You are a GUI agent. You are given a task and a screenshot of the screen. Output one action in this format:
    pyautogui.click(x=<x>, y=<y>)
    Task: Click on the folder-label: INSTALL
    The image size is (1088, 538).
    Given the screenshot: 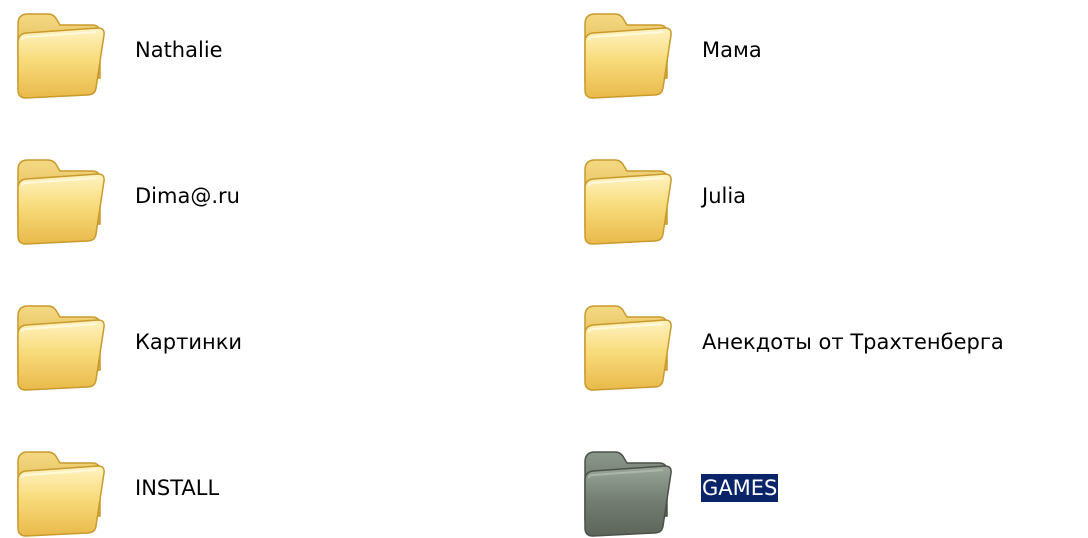 What is the action you would take?
    pyautogui.click(x=177, y=488)
    